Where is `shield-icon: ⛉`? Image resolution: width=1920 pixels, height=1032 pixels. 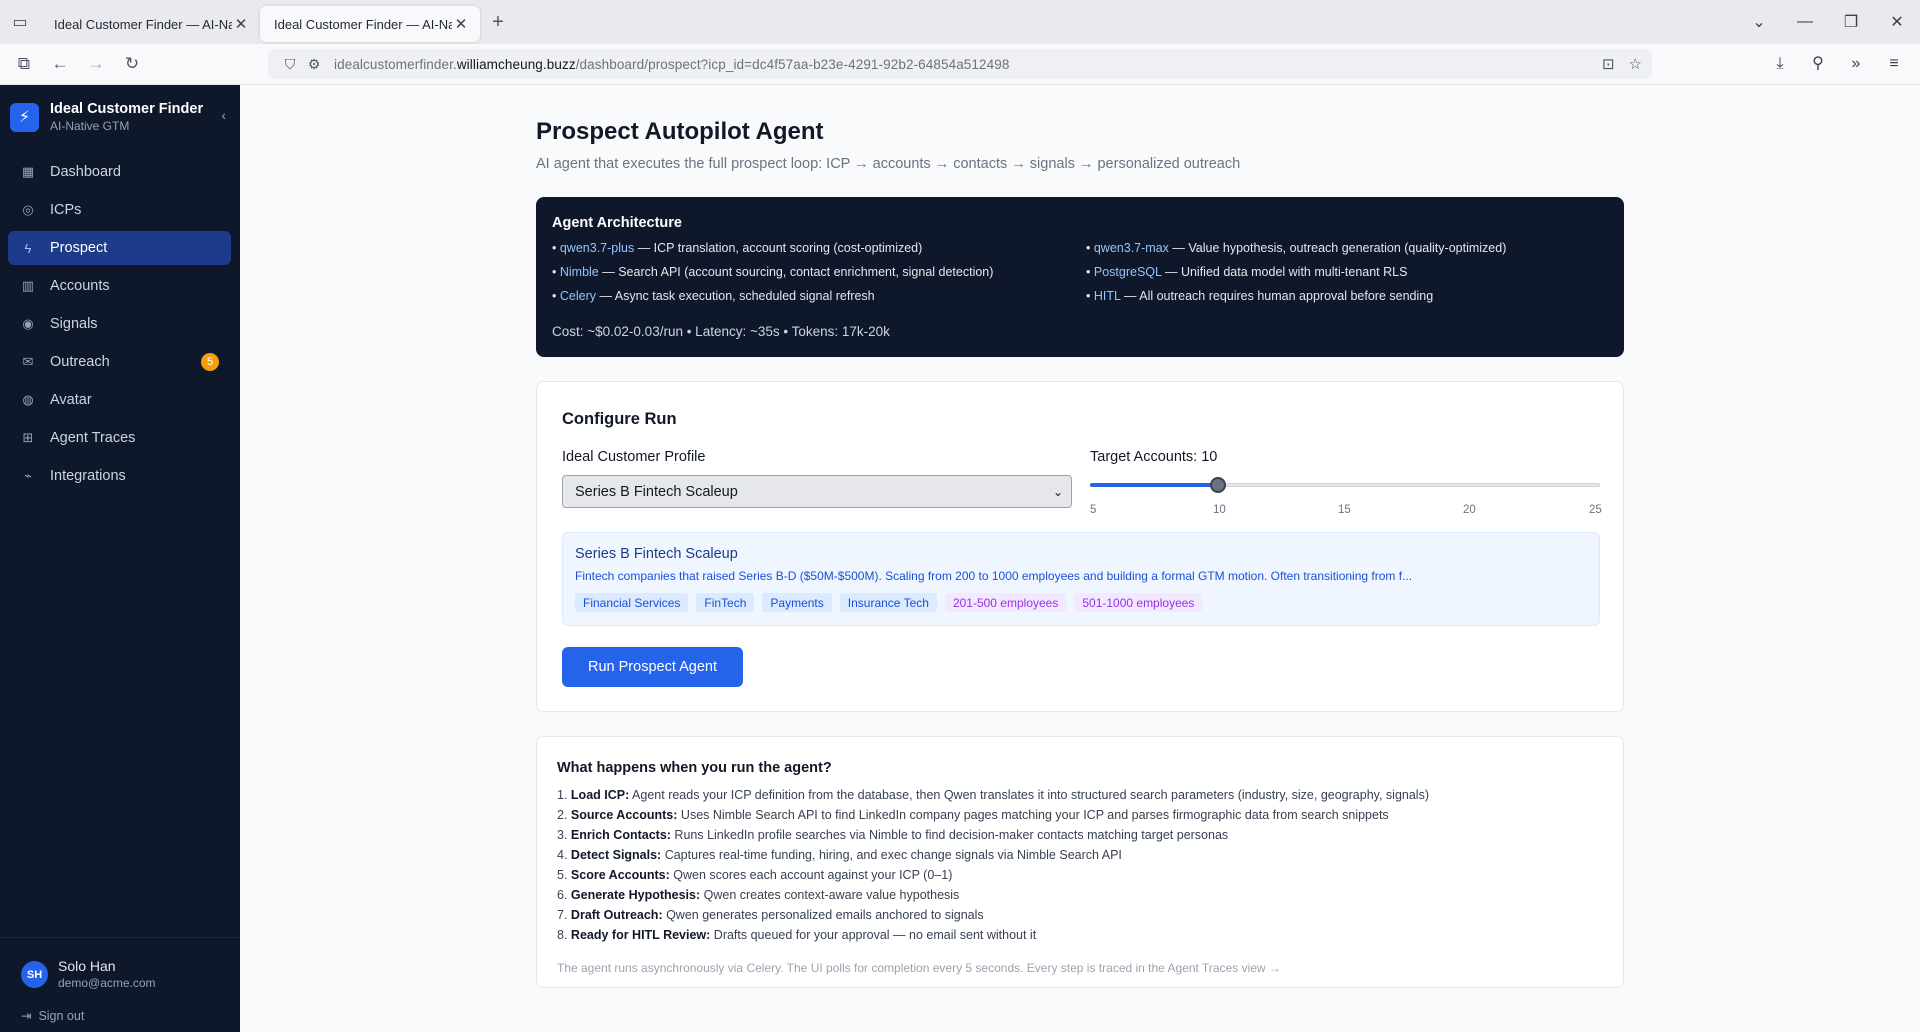 shield-icon: ⛉ is located at coordinates (290, 64).